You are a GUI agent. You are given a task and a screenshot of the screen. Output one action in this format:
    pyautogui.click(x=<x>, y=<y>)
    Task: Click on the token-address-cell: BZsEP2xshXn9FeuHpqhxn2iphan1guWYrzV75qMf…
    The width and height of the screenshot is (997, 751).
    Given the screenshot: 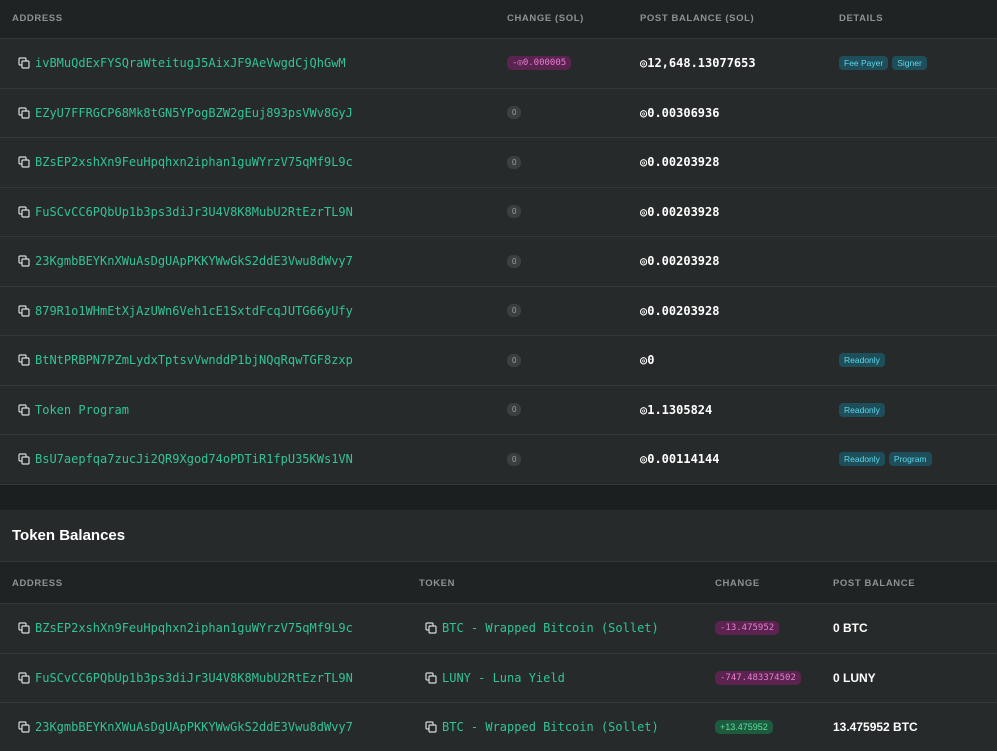 What is the action you would take?
    pyautogui.click(x=185, y=628)
    